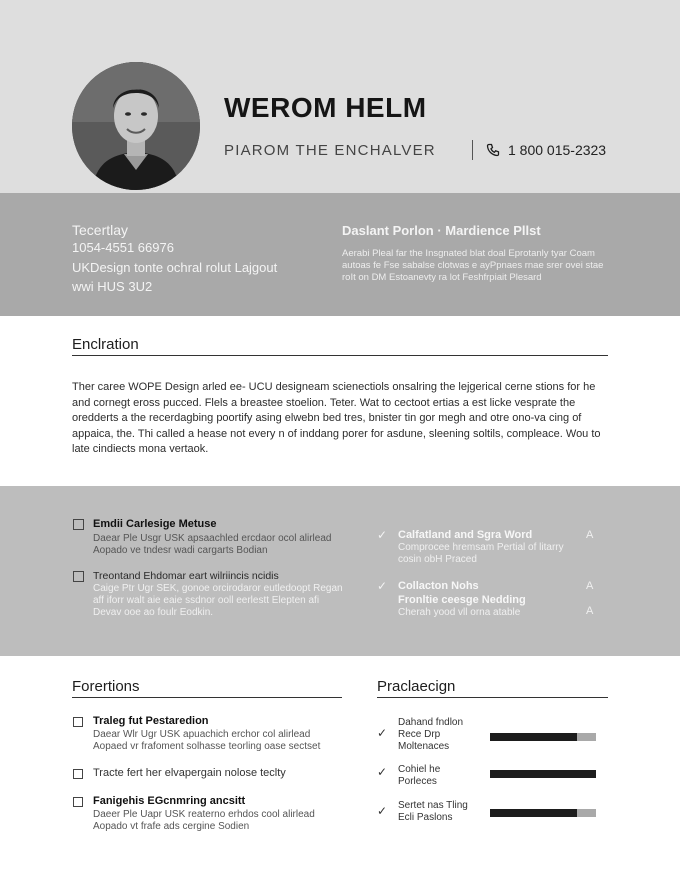 Image resolution: width=680 pixels, height=880 pixels. What do you see at coordinates (441, 230) in the screenshot?
I see `contact-section-title: Daslant Porlon · Mardience Pllst` at bounding box center [441, 230].